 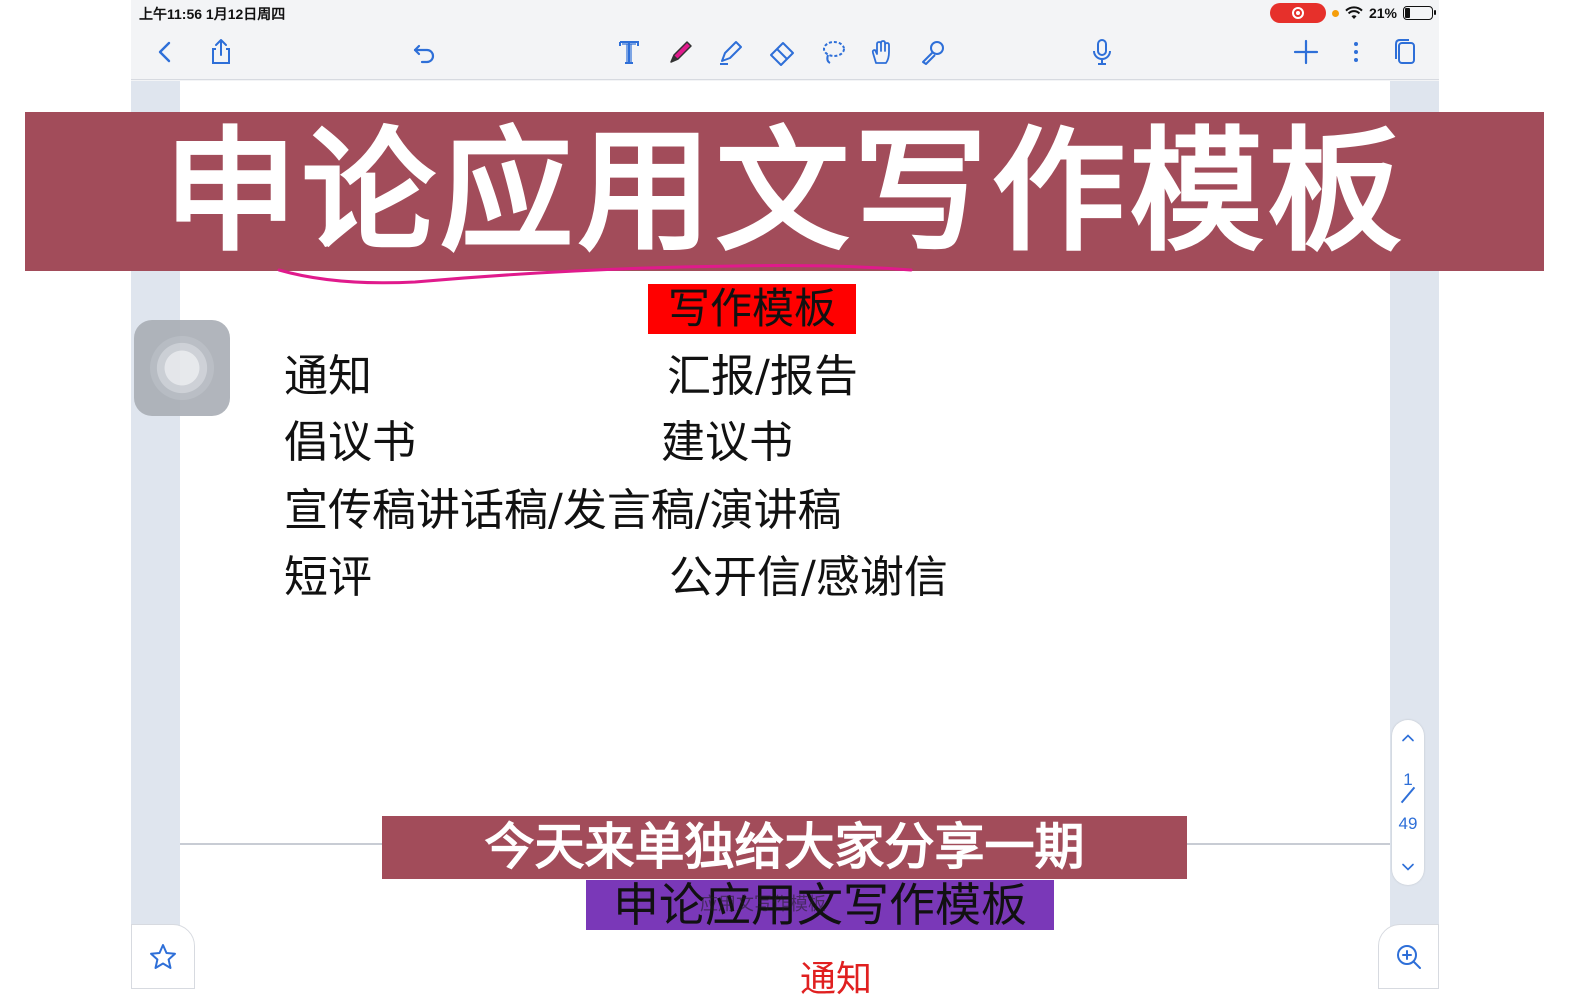 I want to click on pages-icon, so click(x=1405, y=52).